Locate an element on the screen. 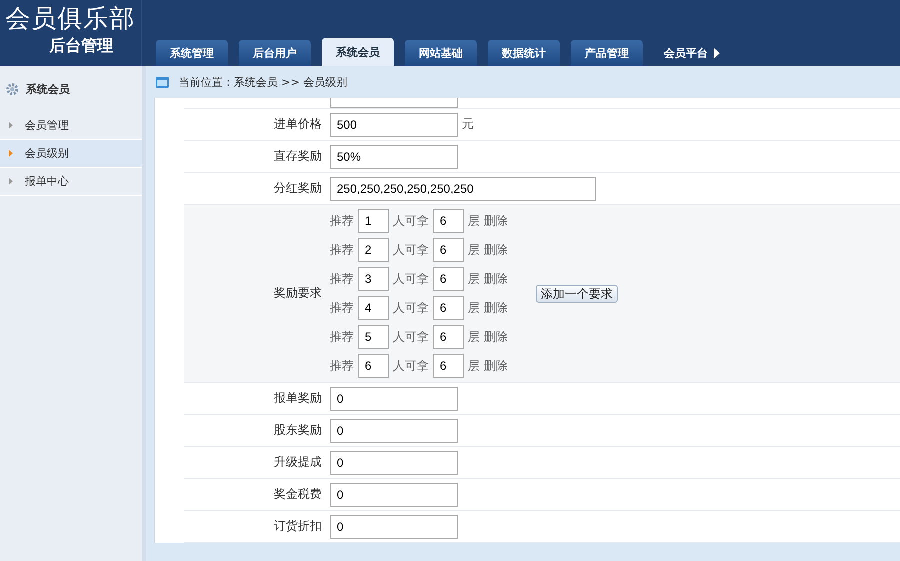  tab-label: 会员平台 is located at coordinates (686, 53).